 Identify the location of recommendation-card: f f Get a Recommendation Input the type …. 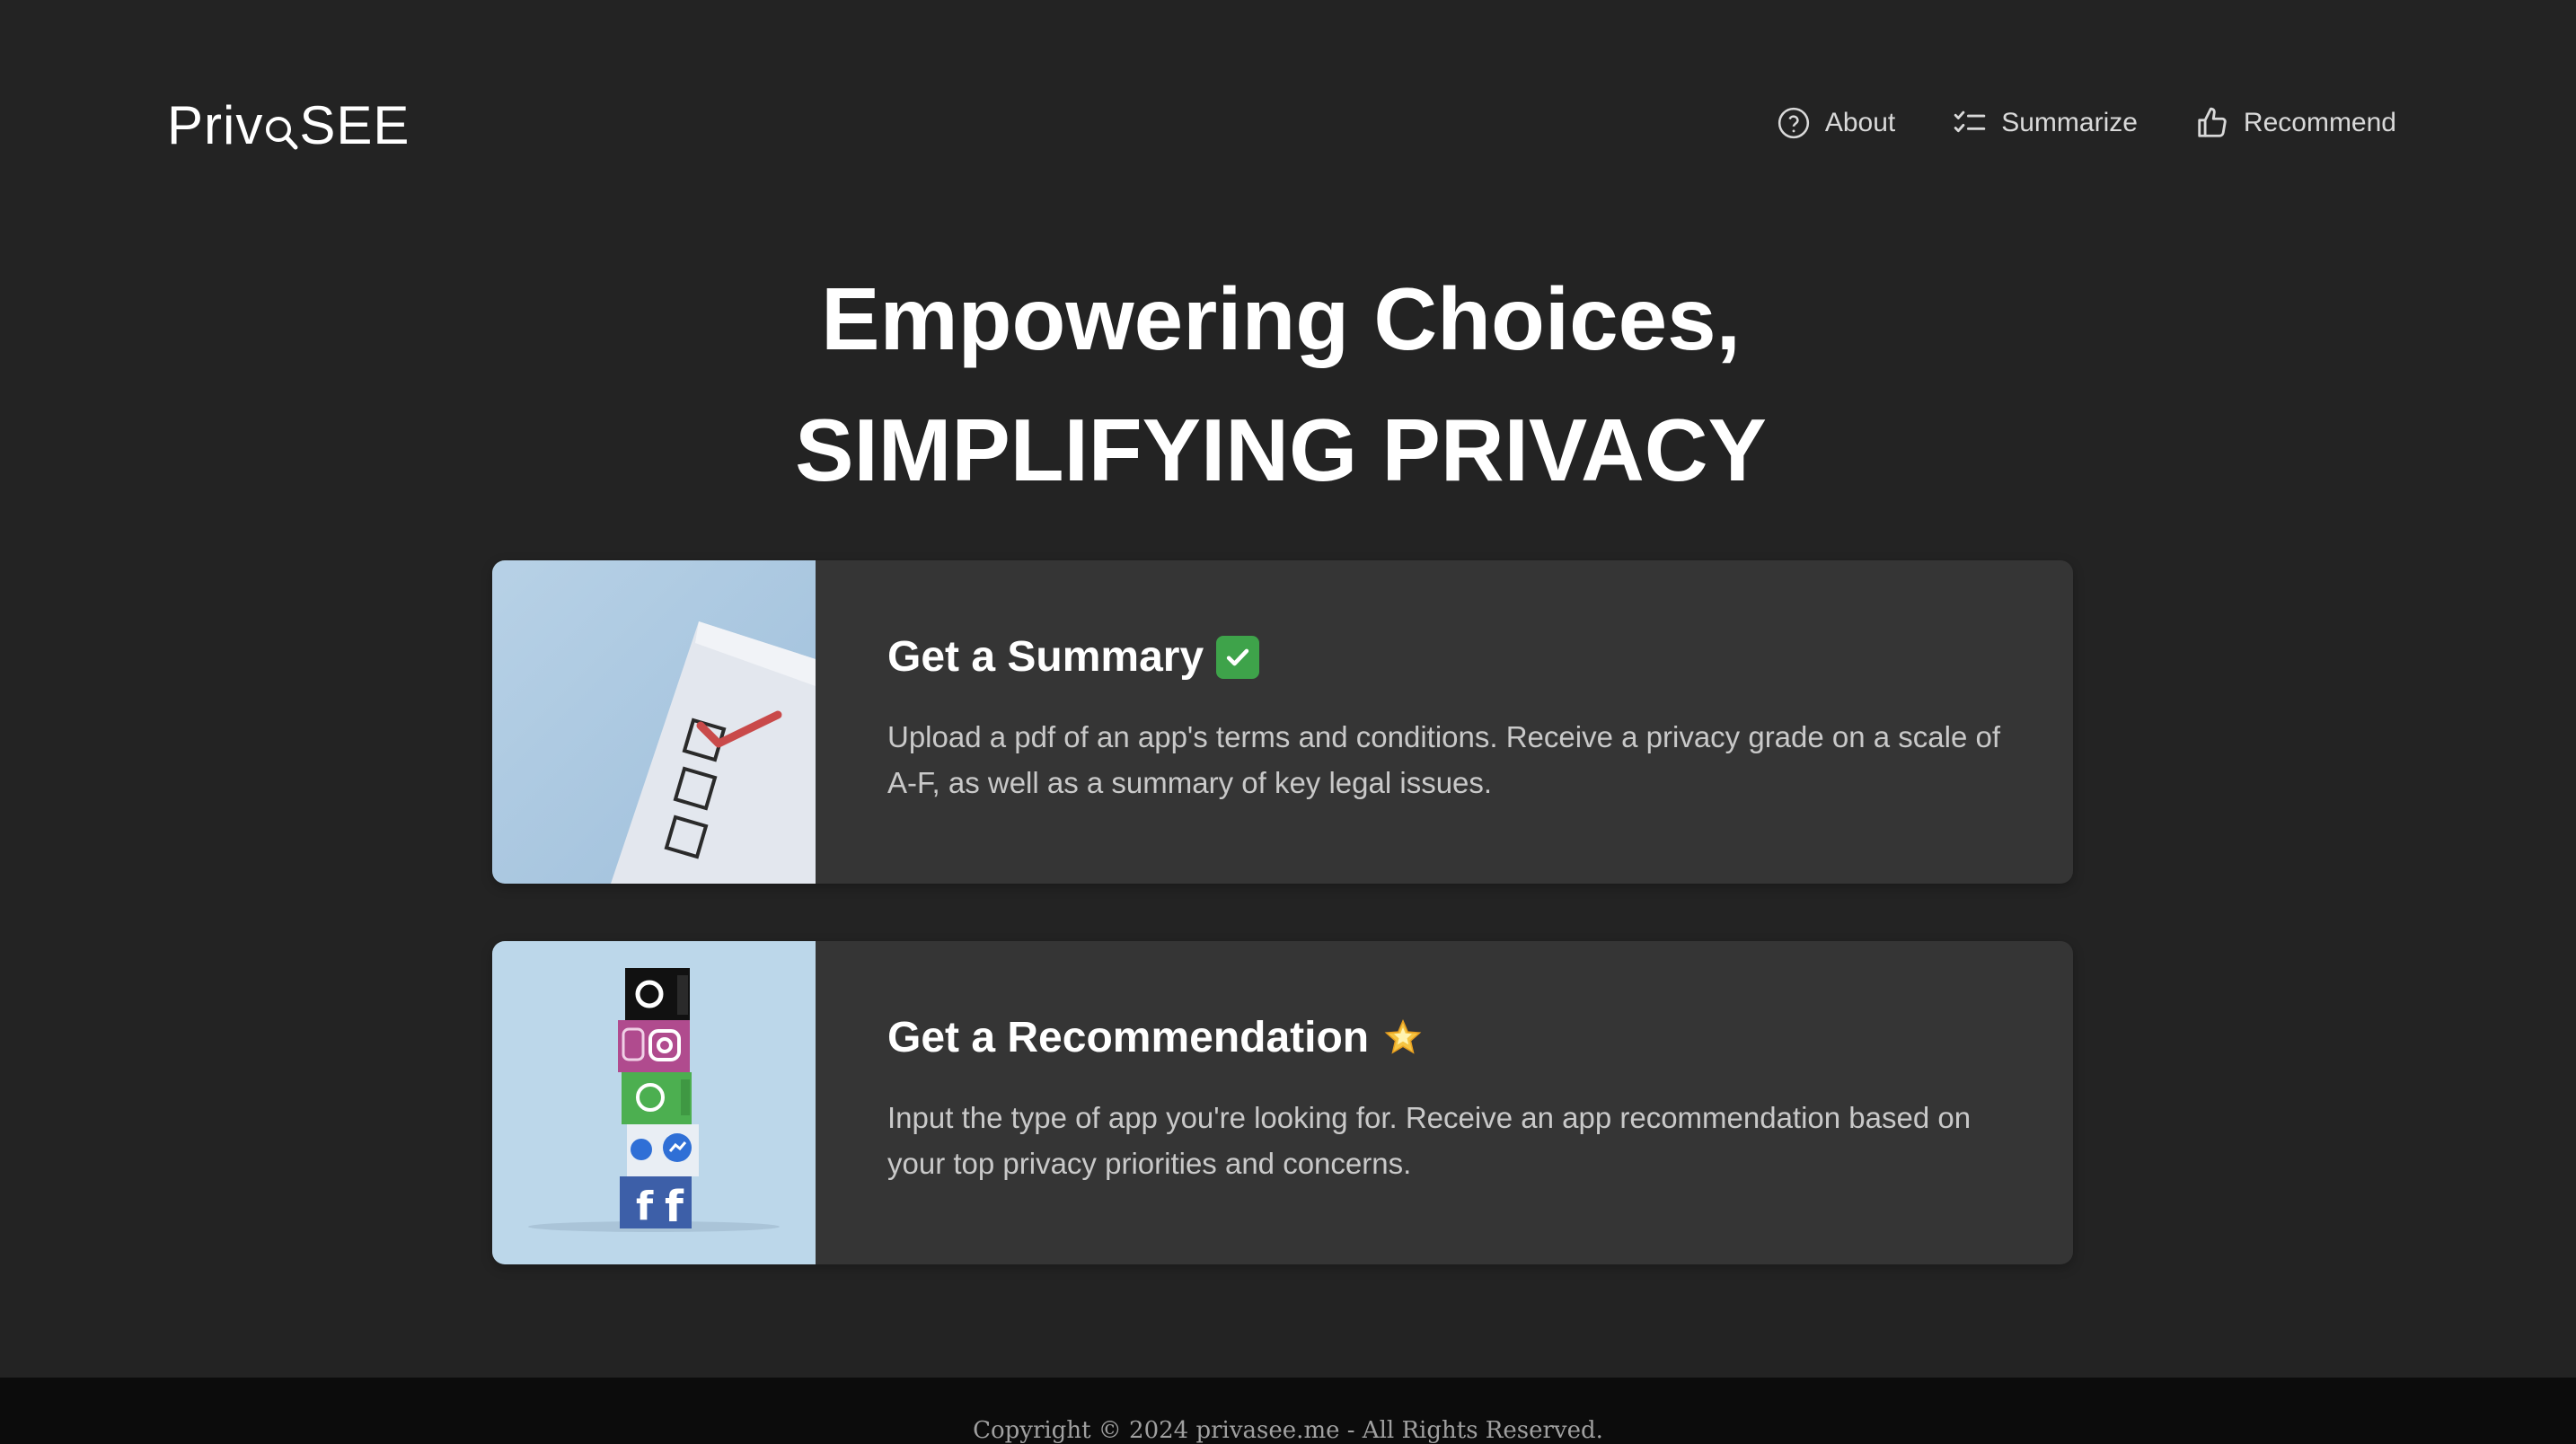
(1282, 1102).